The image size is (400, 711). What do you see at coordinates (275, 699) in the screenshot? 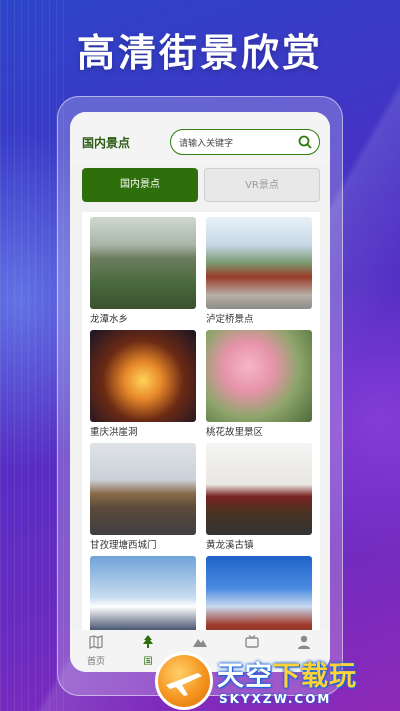
I see `site-domain: SKYXZW.COM` at bounding box center [275, 699].